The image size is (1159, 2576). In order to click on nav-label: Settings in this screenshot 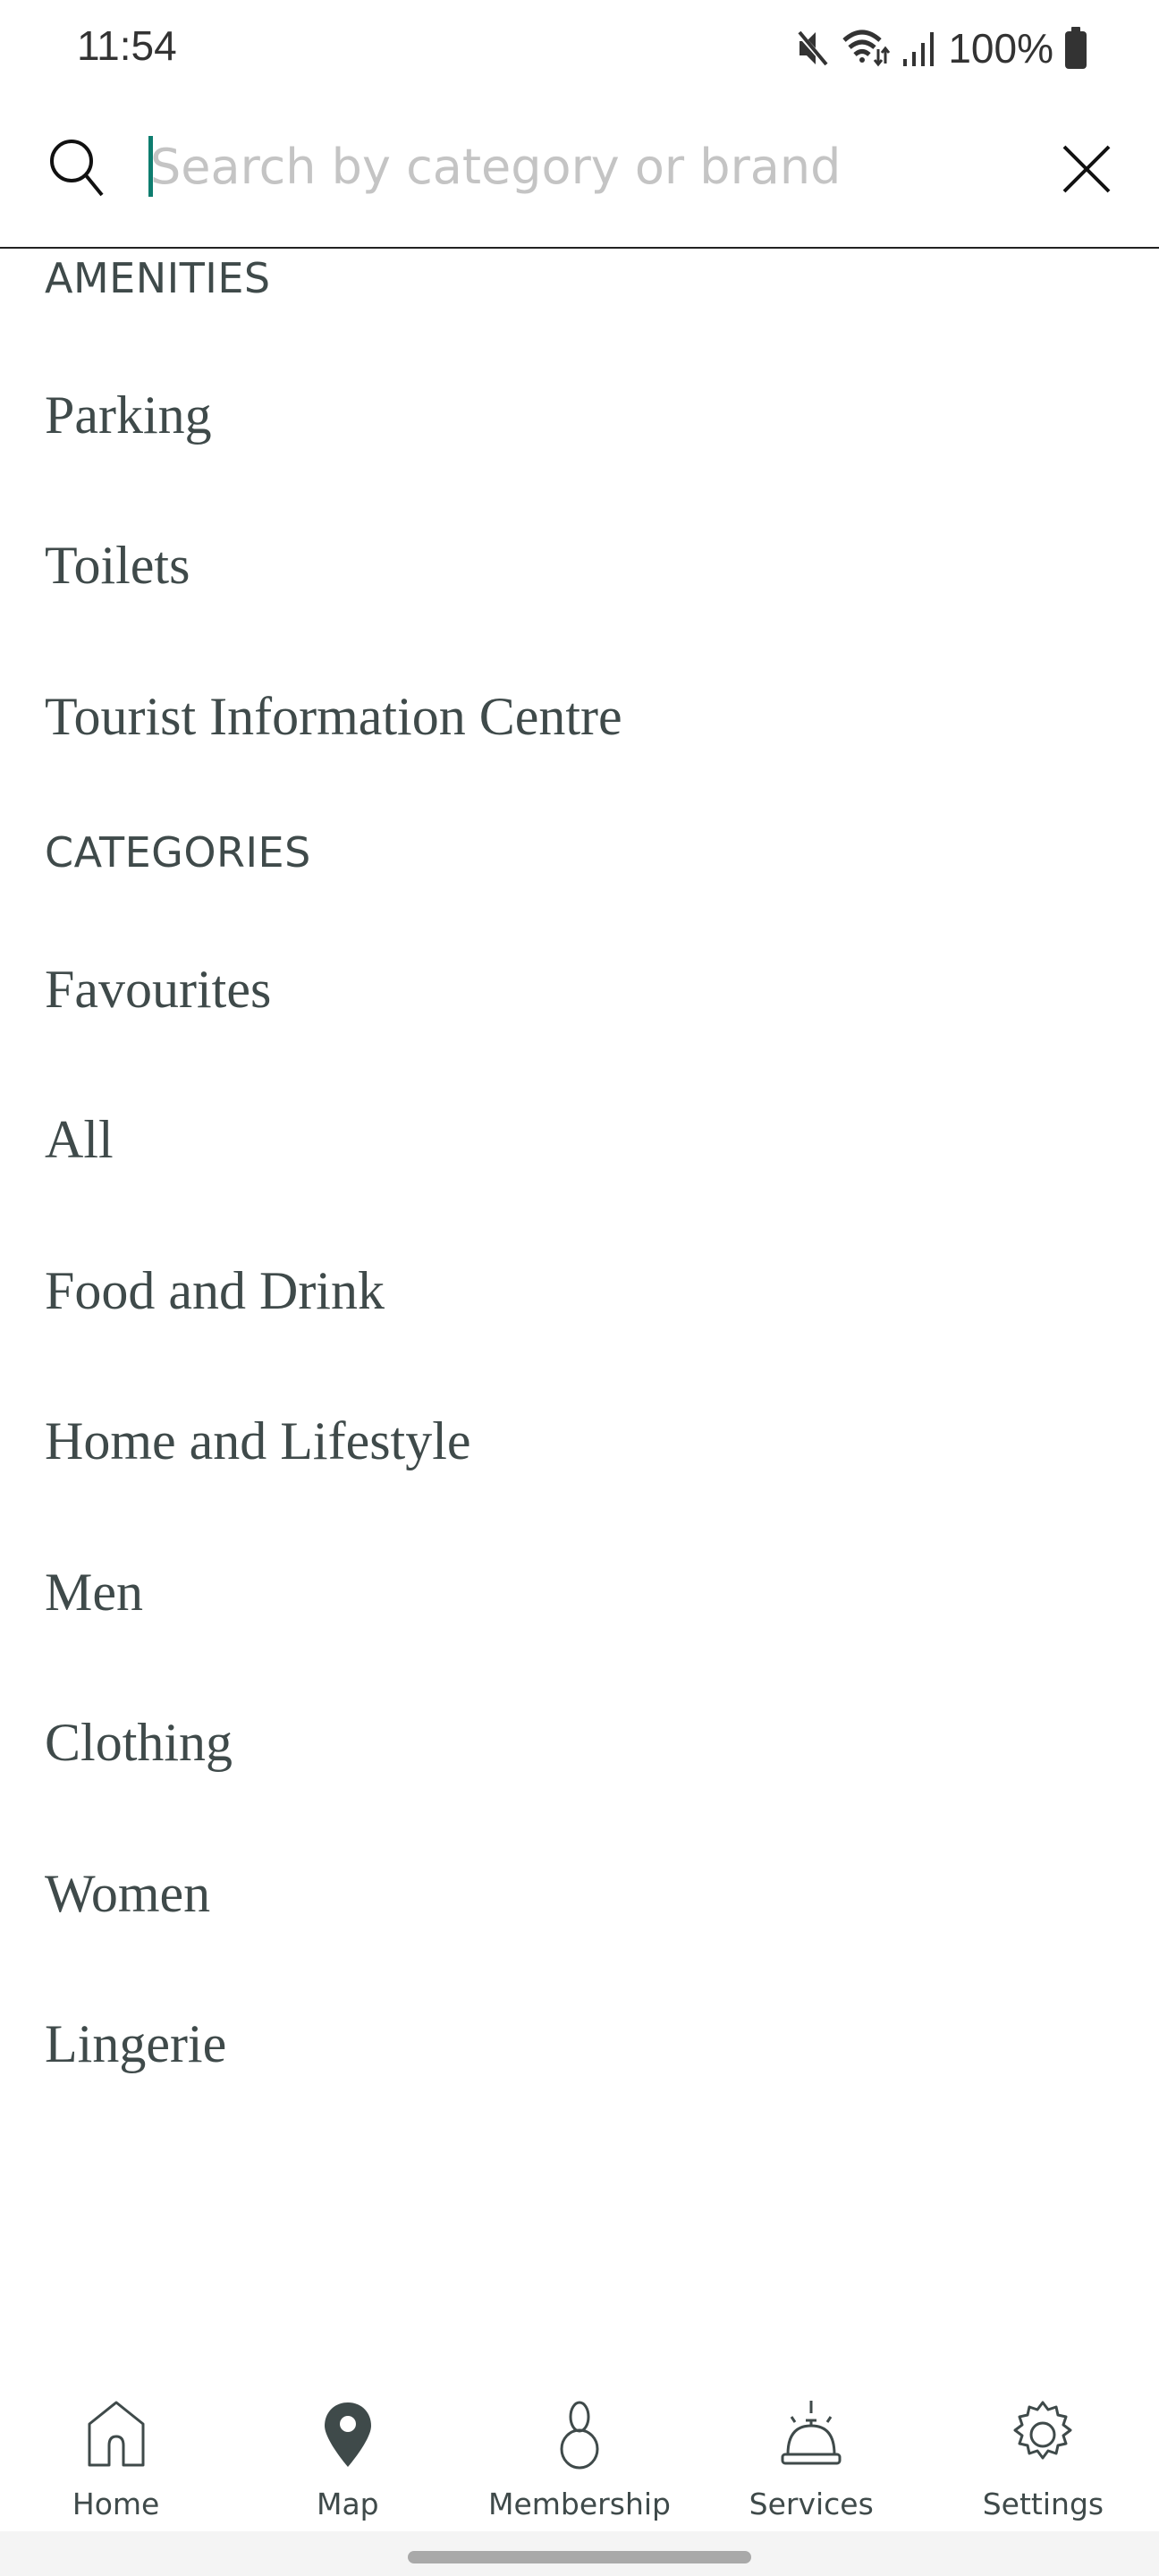, I will do `click(1043, 2504)`.